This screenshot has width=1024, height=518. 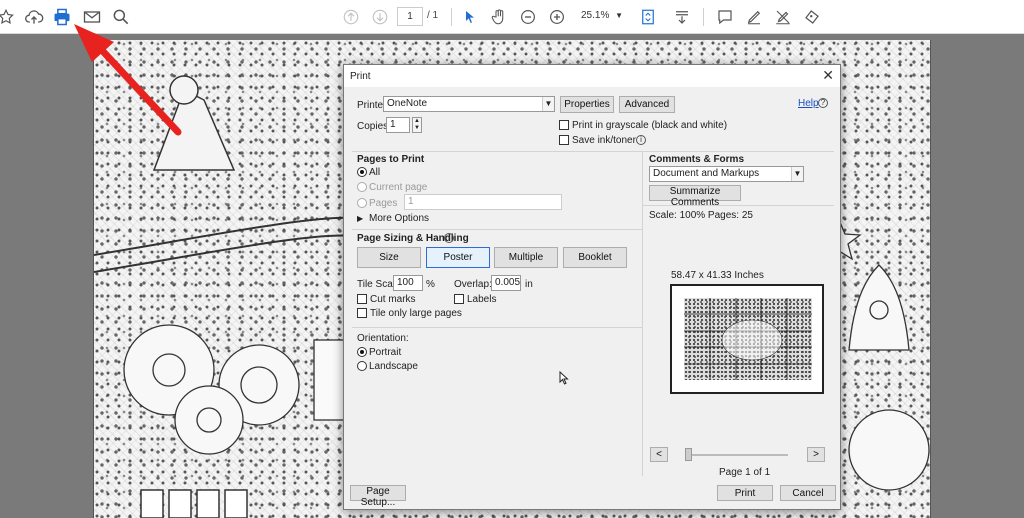 What do you see at coordinates (688, 454) in the screenshot?
I see `preview-slider-thumb` at bounding box center [688, 454].